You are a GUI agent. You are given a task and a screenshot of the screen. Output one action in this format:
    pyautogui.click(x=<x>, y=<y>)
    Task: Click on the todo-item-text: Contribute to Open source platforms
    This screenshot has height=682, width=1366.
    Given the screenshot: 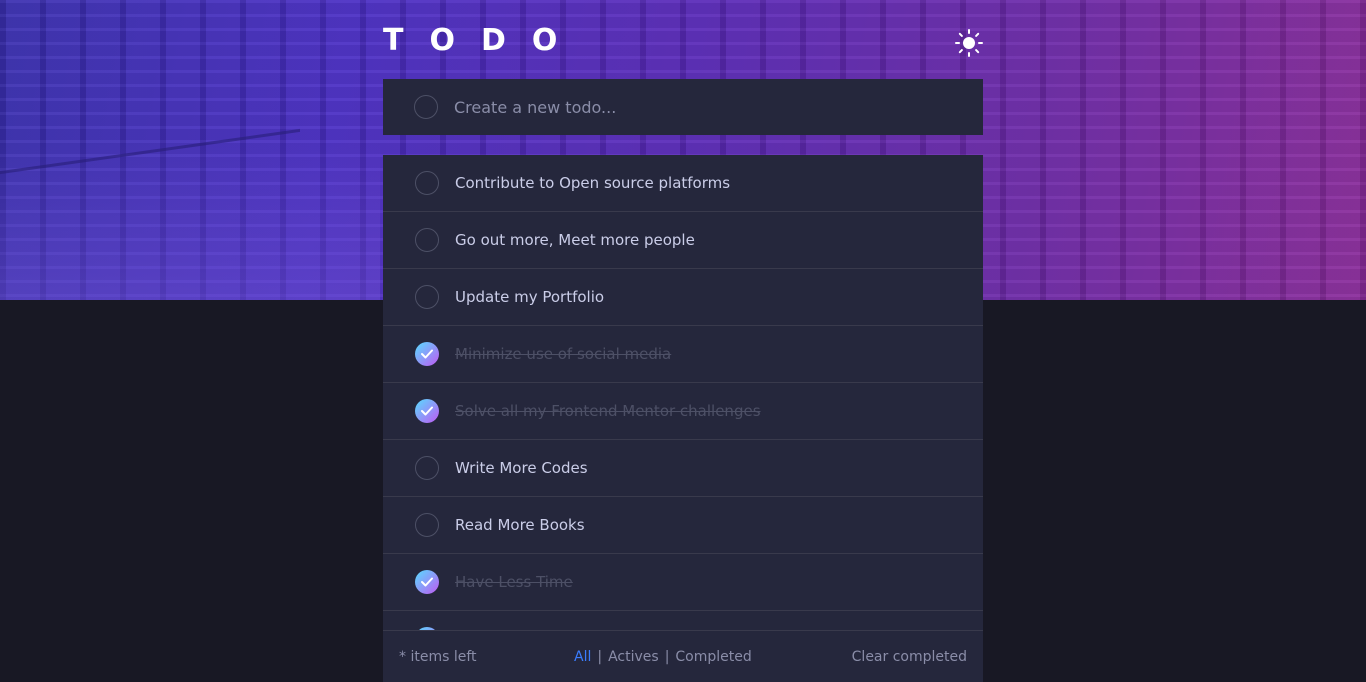 What is the action you would take?
    pyautogui.click(x=593, y=183)
    